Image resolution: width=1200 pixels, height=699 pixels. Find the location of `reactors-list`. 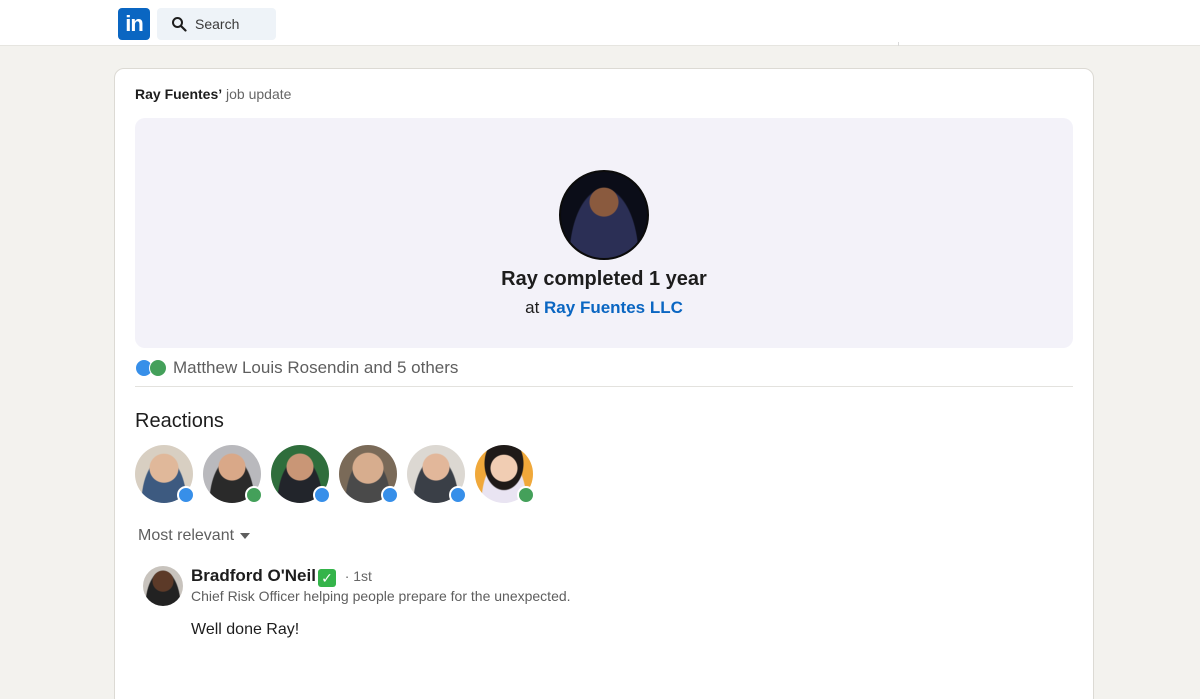

reactors-list is located at coordinates (339, 474).